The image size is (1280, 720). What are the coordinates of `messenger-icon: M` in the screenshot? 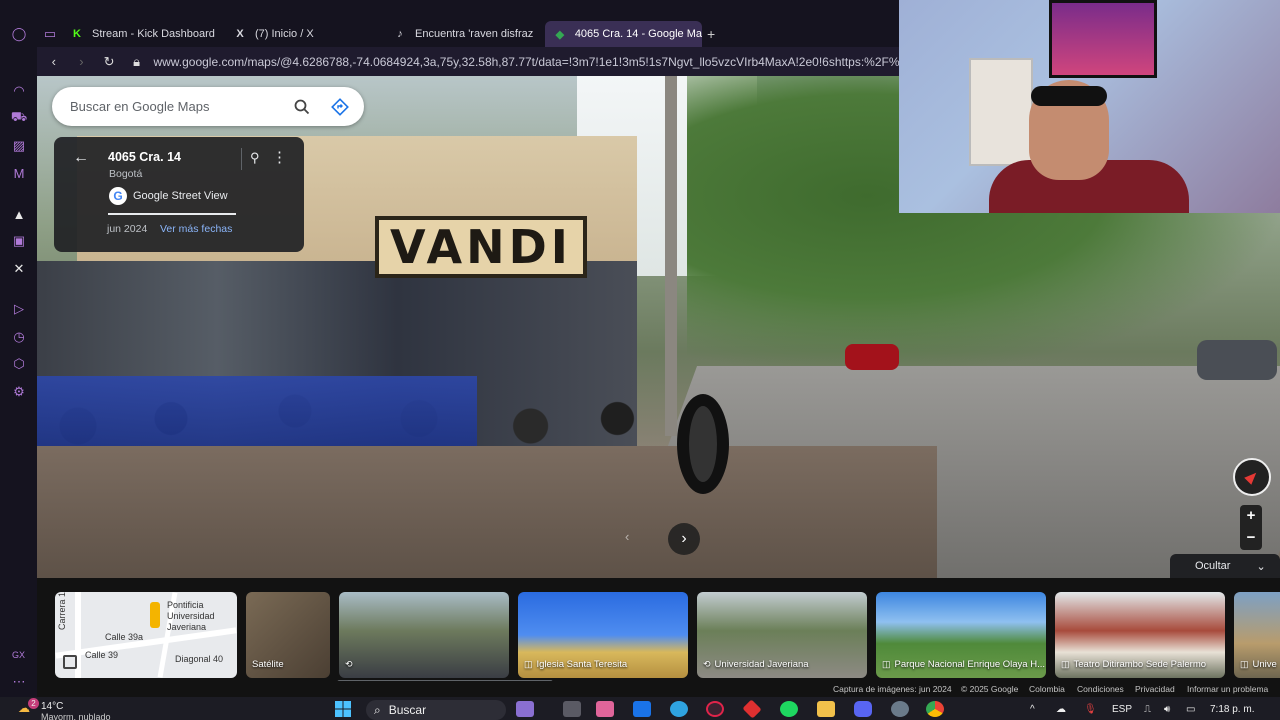 It's located at (19, 173).